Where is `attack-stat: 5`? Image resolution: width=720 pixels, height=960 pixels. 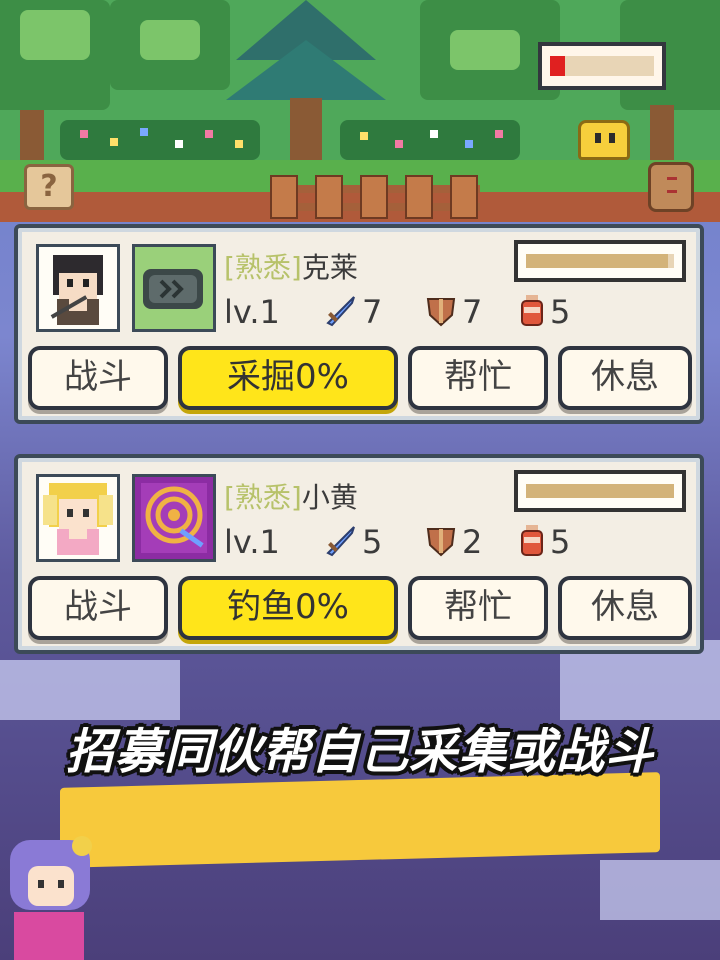 attack-stat: 5 is located at coordinates (353, 542).